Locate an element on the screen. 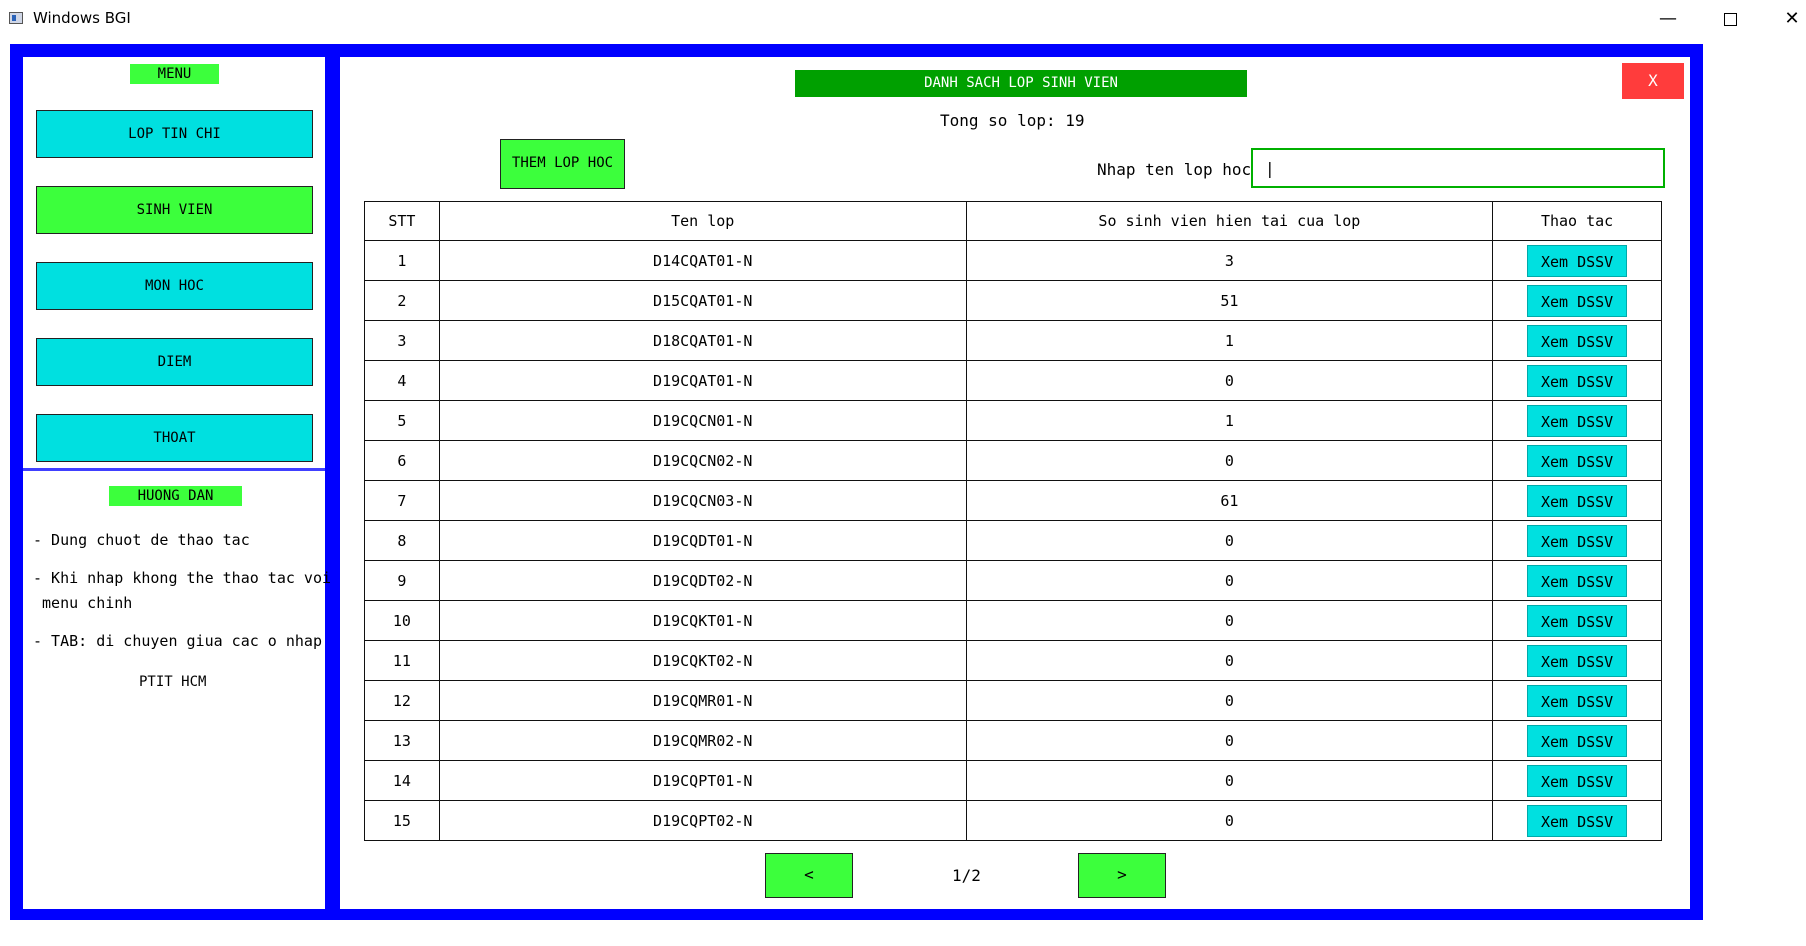  close-window-icon: ✕ is located at coordinates (1787, 19).